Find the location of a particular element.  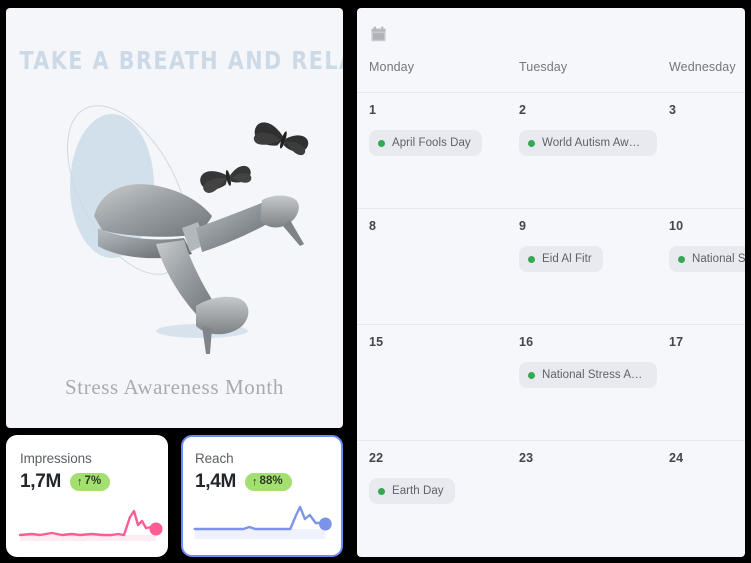

day-number: 2 is located at coordinates (523, 110).